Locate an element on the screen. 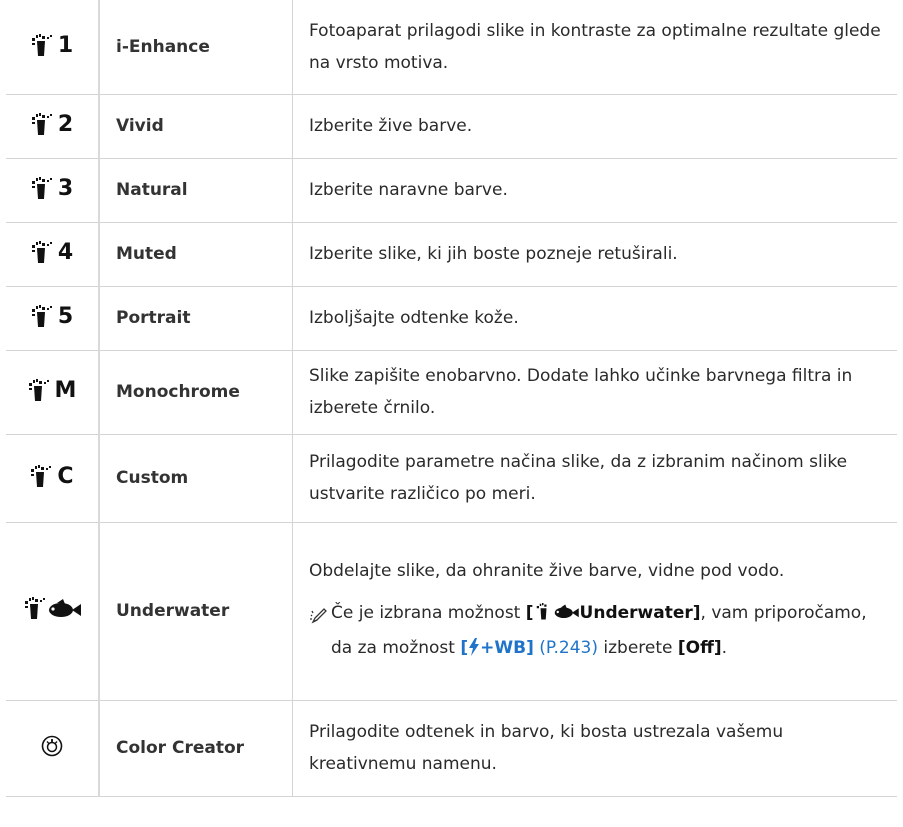  mode-description: Izberite naravne barve. is located at coordinates (594, 190).